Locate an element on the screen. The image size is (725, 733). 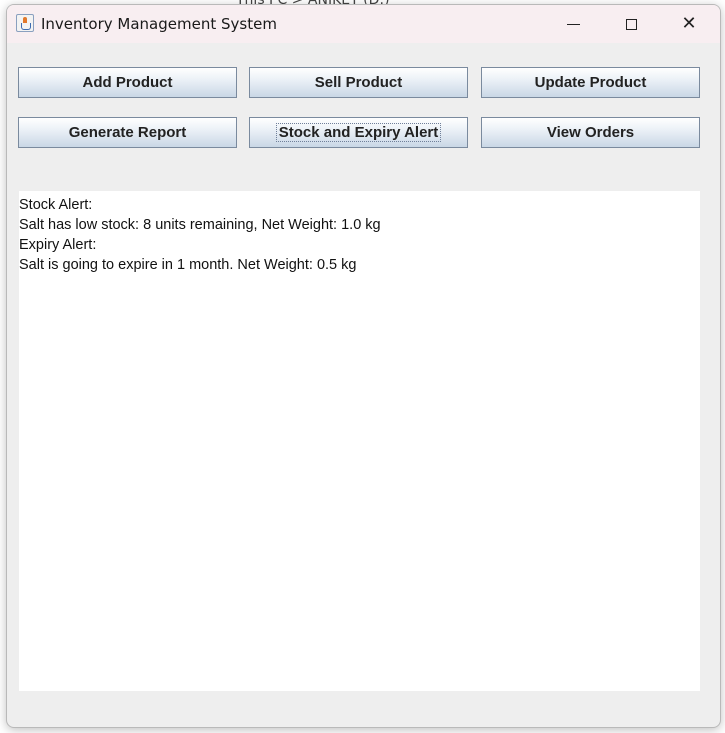
sell-product-label: Sell Product is located at coordinates (358, 82).